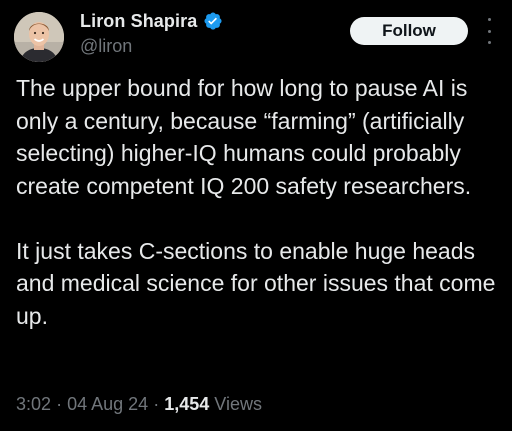  I want to click on avatar-photo, so click(39, 37).